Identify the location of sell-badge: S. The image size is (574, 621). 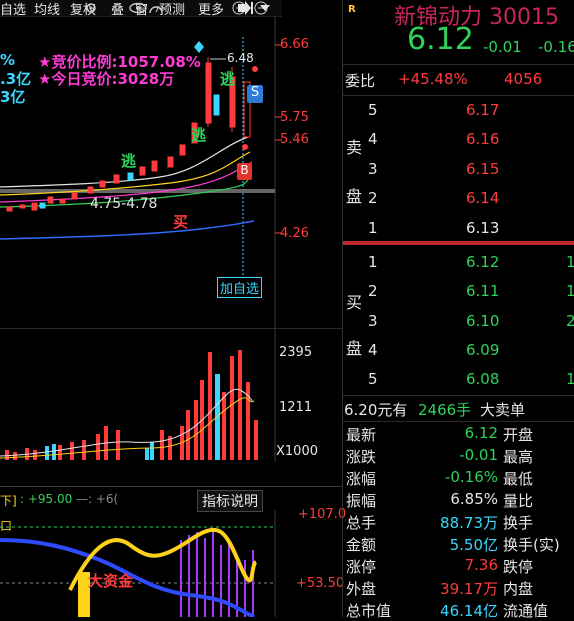
(255, 94).